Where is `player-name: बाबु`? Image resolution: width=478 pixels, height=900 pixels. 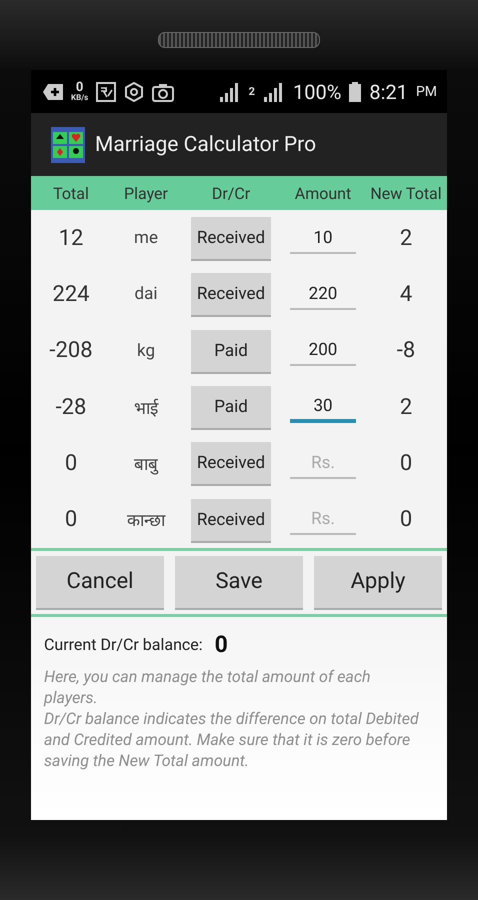 player-name: बाबु is located at coordinates (146, 464).